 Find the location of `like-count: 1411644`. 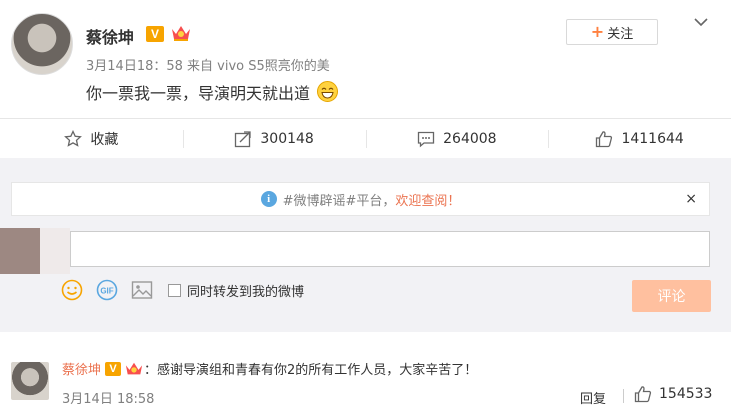

like-count: 1411644 is located at coordinates (652, 138).